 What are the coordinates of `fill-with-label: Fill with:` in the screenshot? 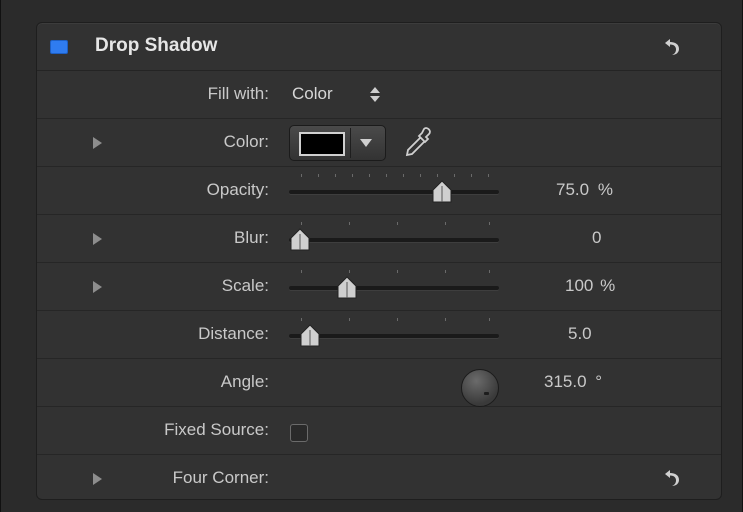 It's located at (238, 93).